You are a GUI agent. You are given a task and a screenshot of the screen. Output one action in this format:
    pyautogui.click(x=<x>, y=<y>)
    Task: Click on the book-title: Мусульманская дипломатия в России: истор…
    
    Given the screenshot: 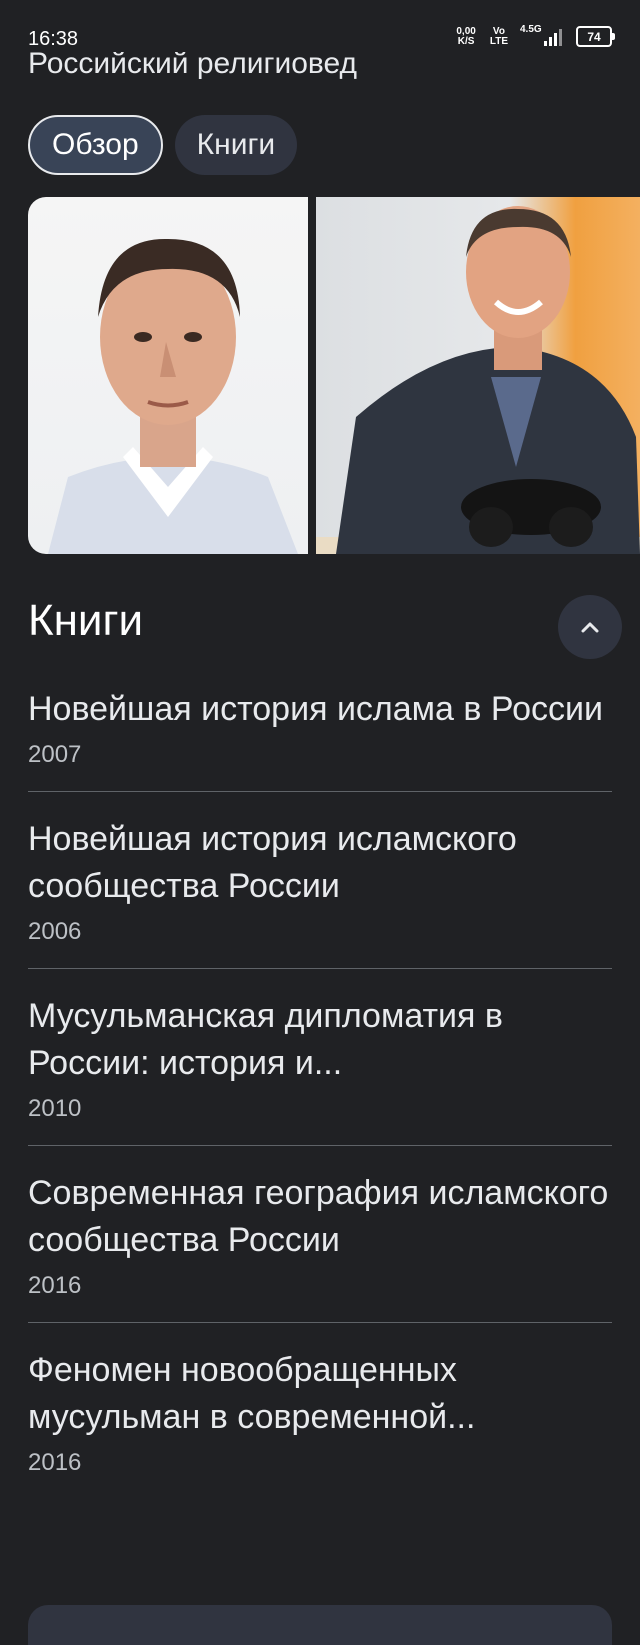 What is the action you would take?
    pyautogui.click(x=320, y=1040)
    